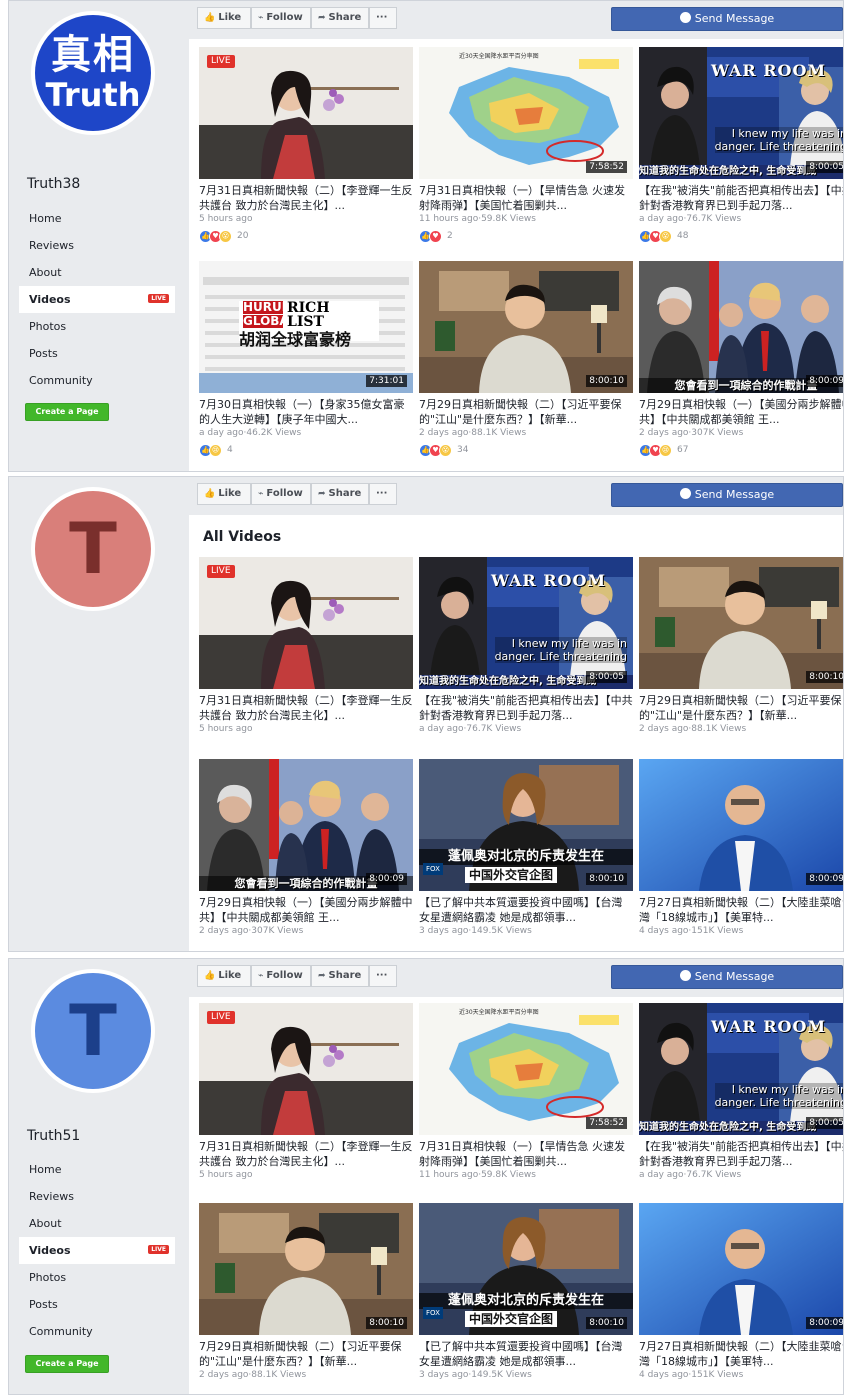 Image resolution: width=844 pixels, height=1395 pixels. I want to click on video-thumbnail: HURUN GLOBAL RICH LIST 胡润全球富豪榜 7:31:01, so click(306, 327).